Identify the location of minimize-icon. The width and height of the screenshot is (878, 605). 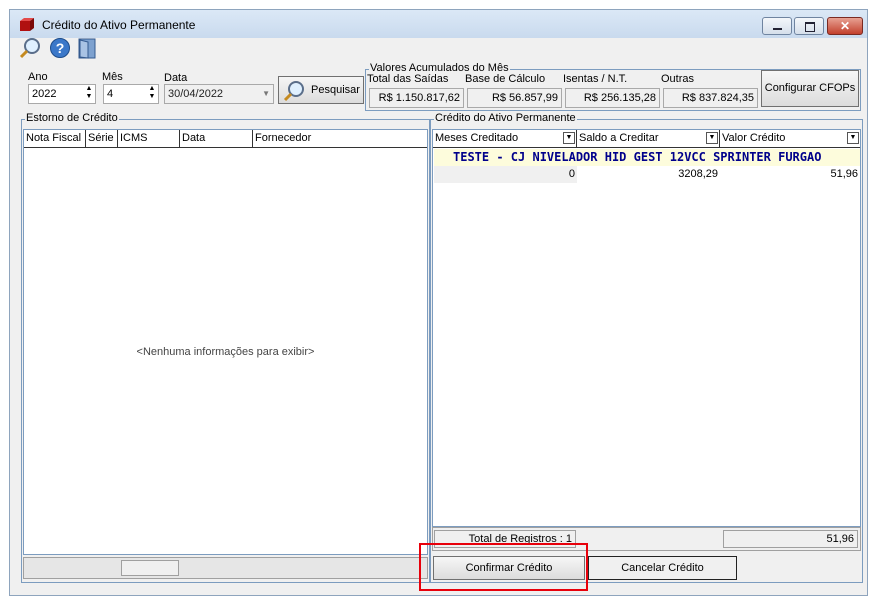
(777, 29).